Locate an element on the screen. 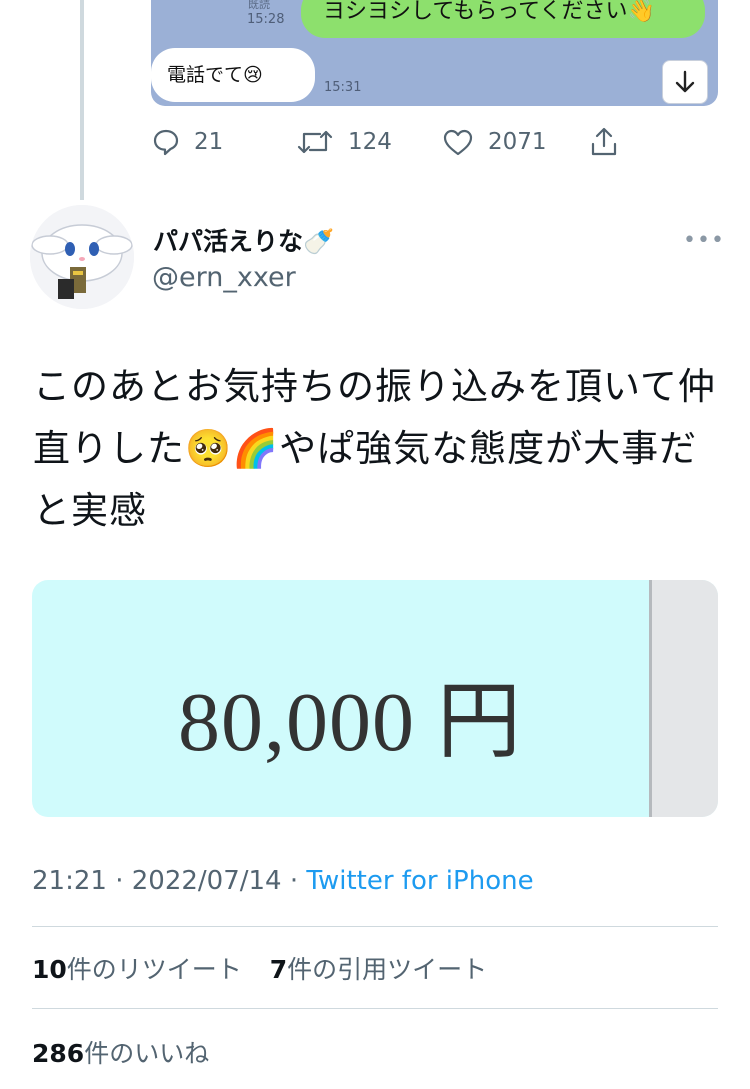  thread-line is located at coordinates (82, 100).